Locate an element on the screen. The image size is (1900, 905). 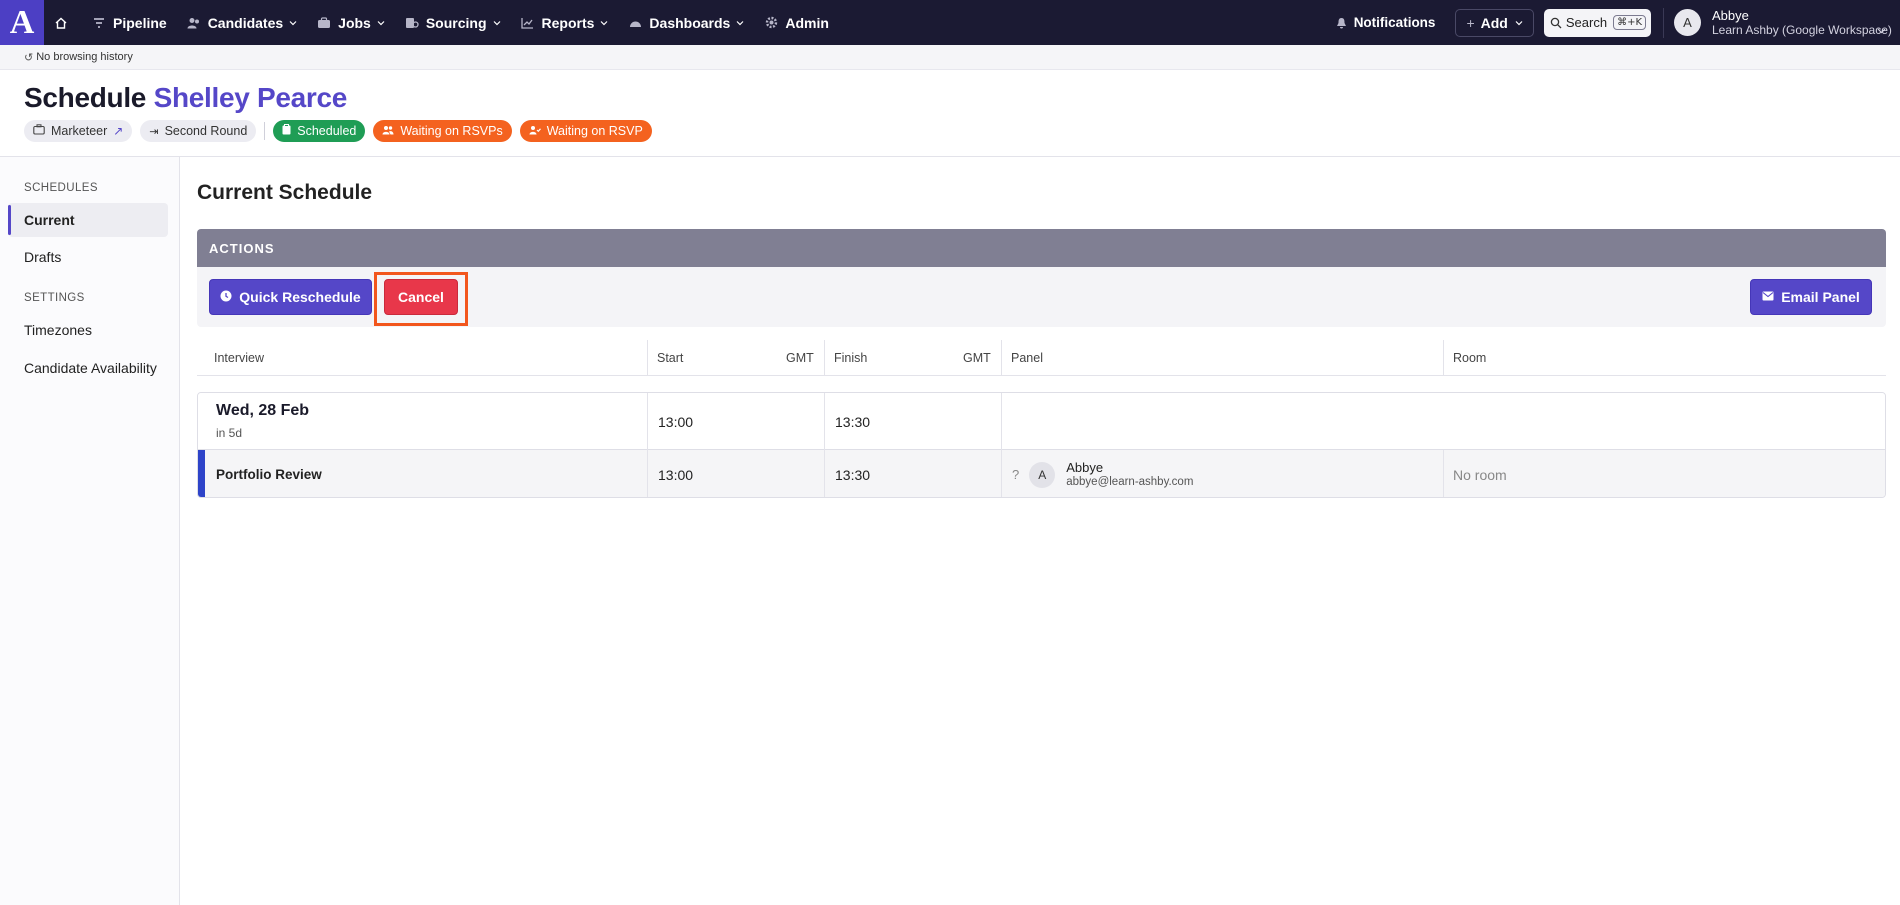
panel-member-email: abbye@learn-ashby.com is located at coordinates (1130, 481).